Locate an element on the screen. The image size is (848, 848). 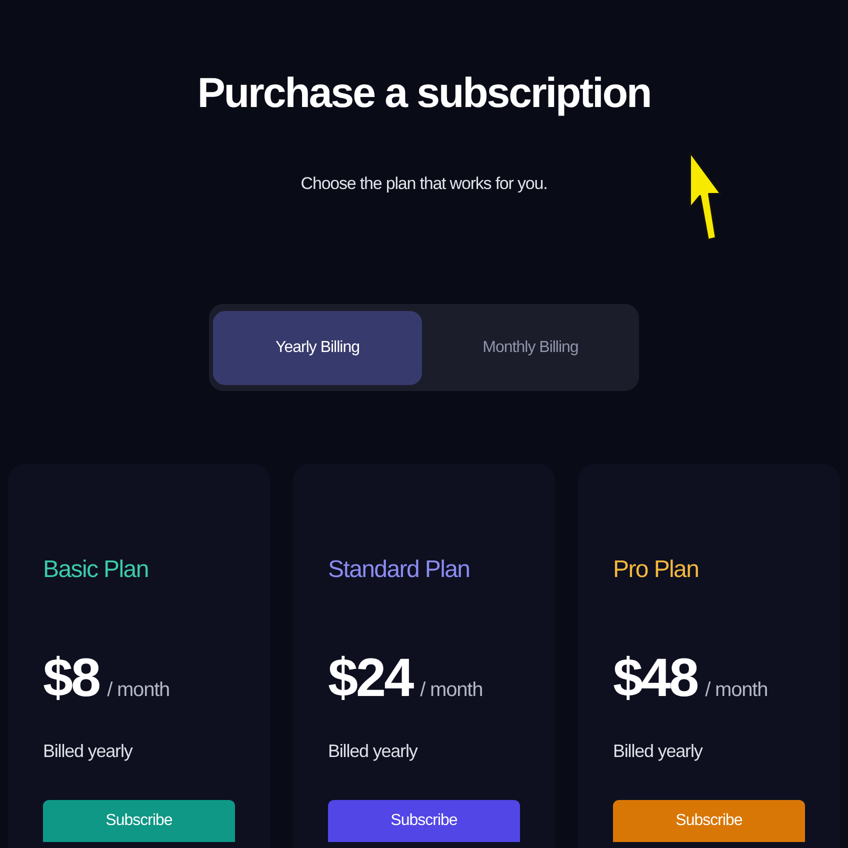
plan-price: $24 is located at coordinates (370, 678).